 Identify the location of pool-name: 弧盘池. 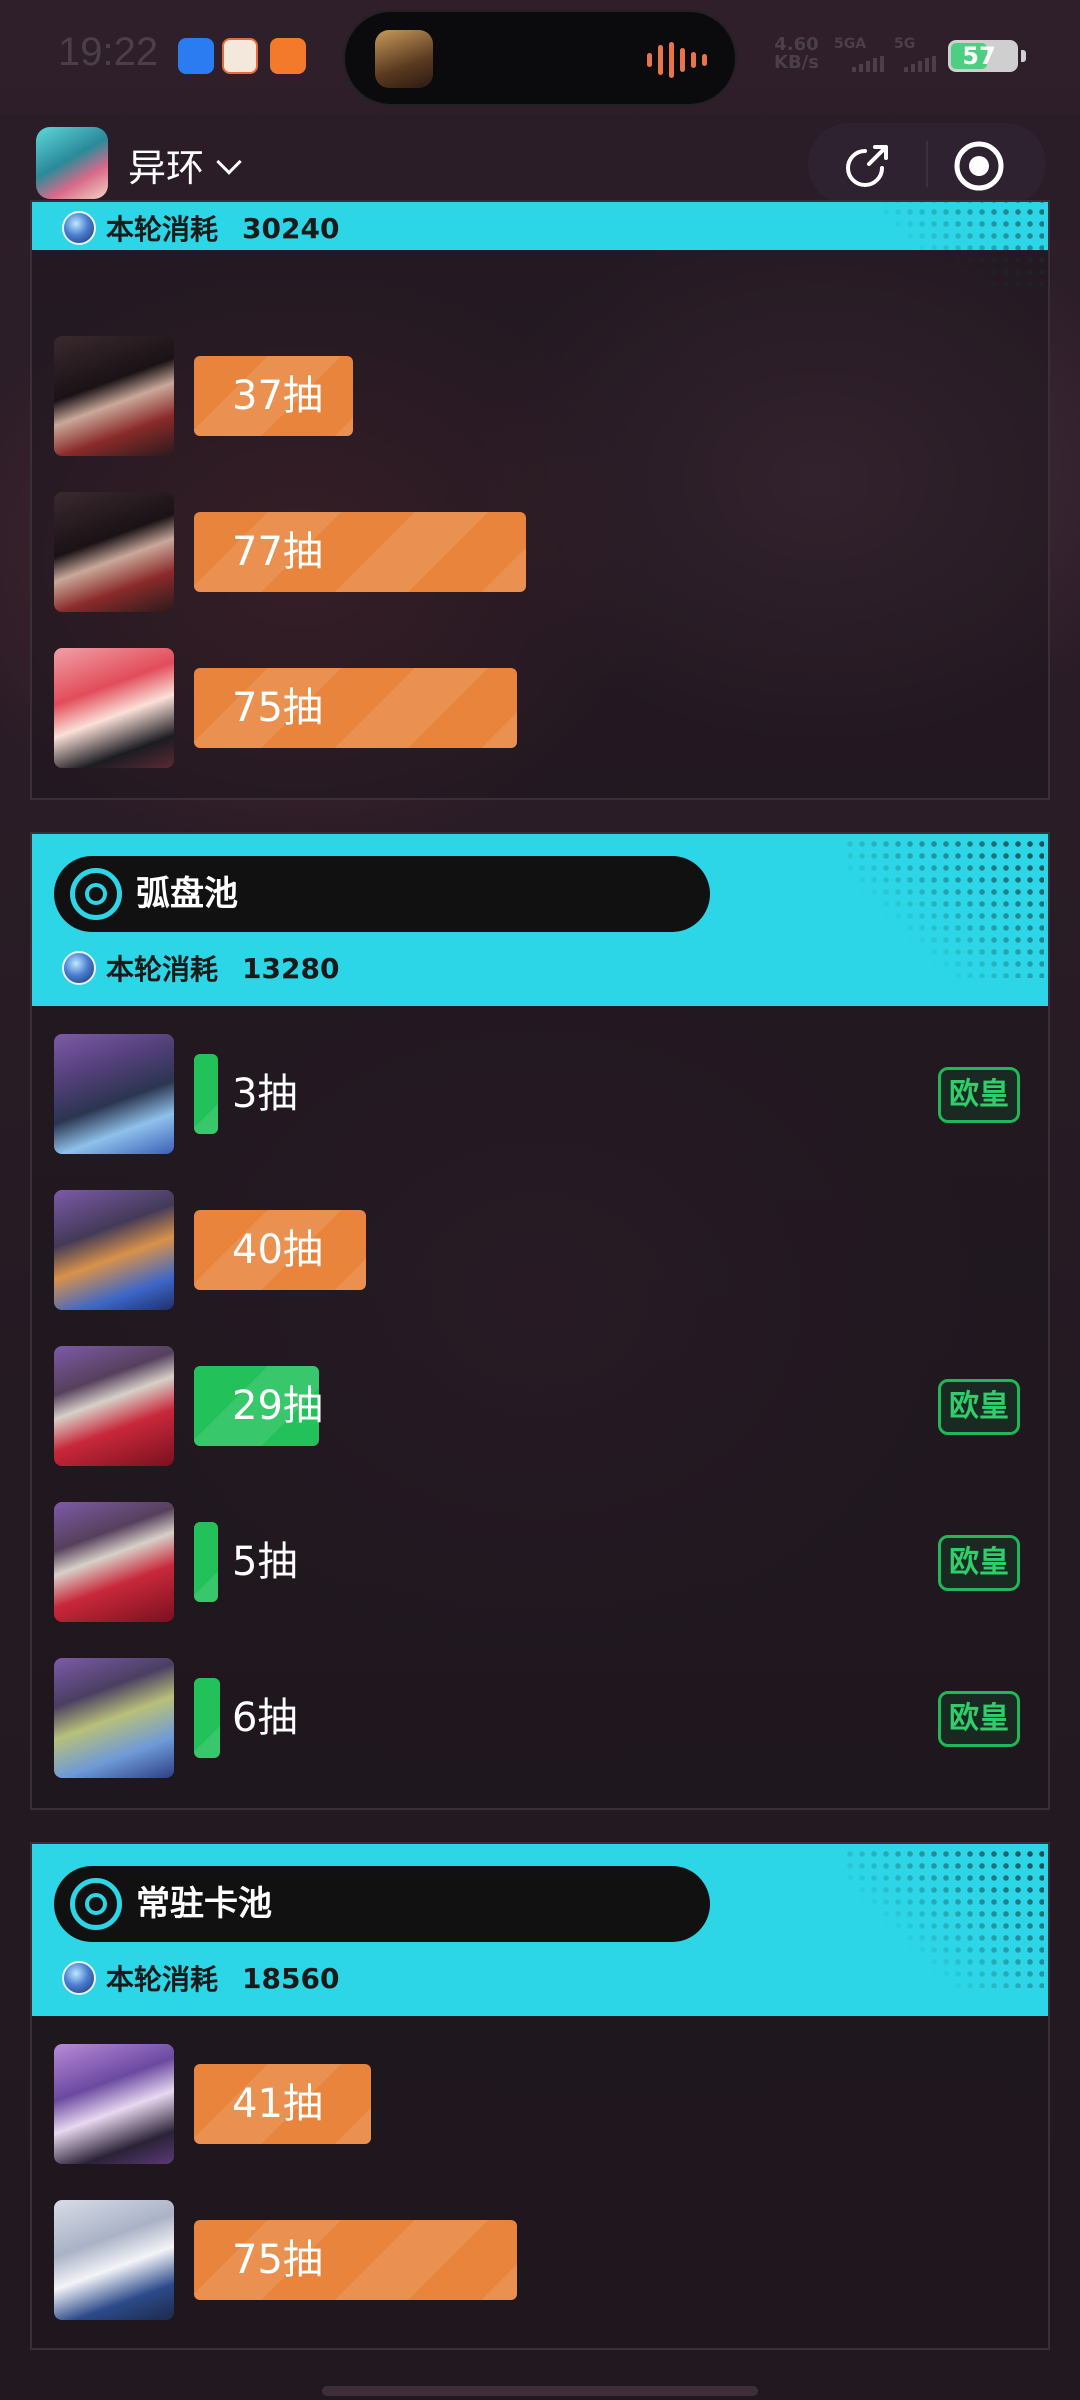
(187, 894).